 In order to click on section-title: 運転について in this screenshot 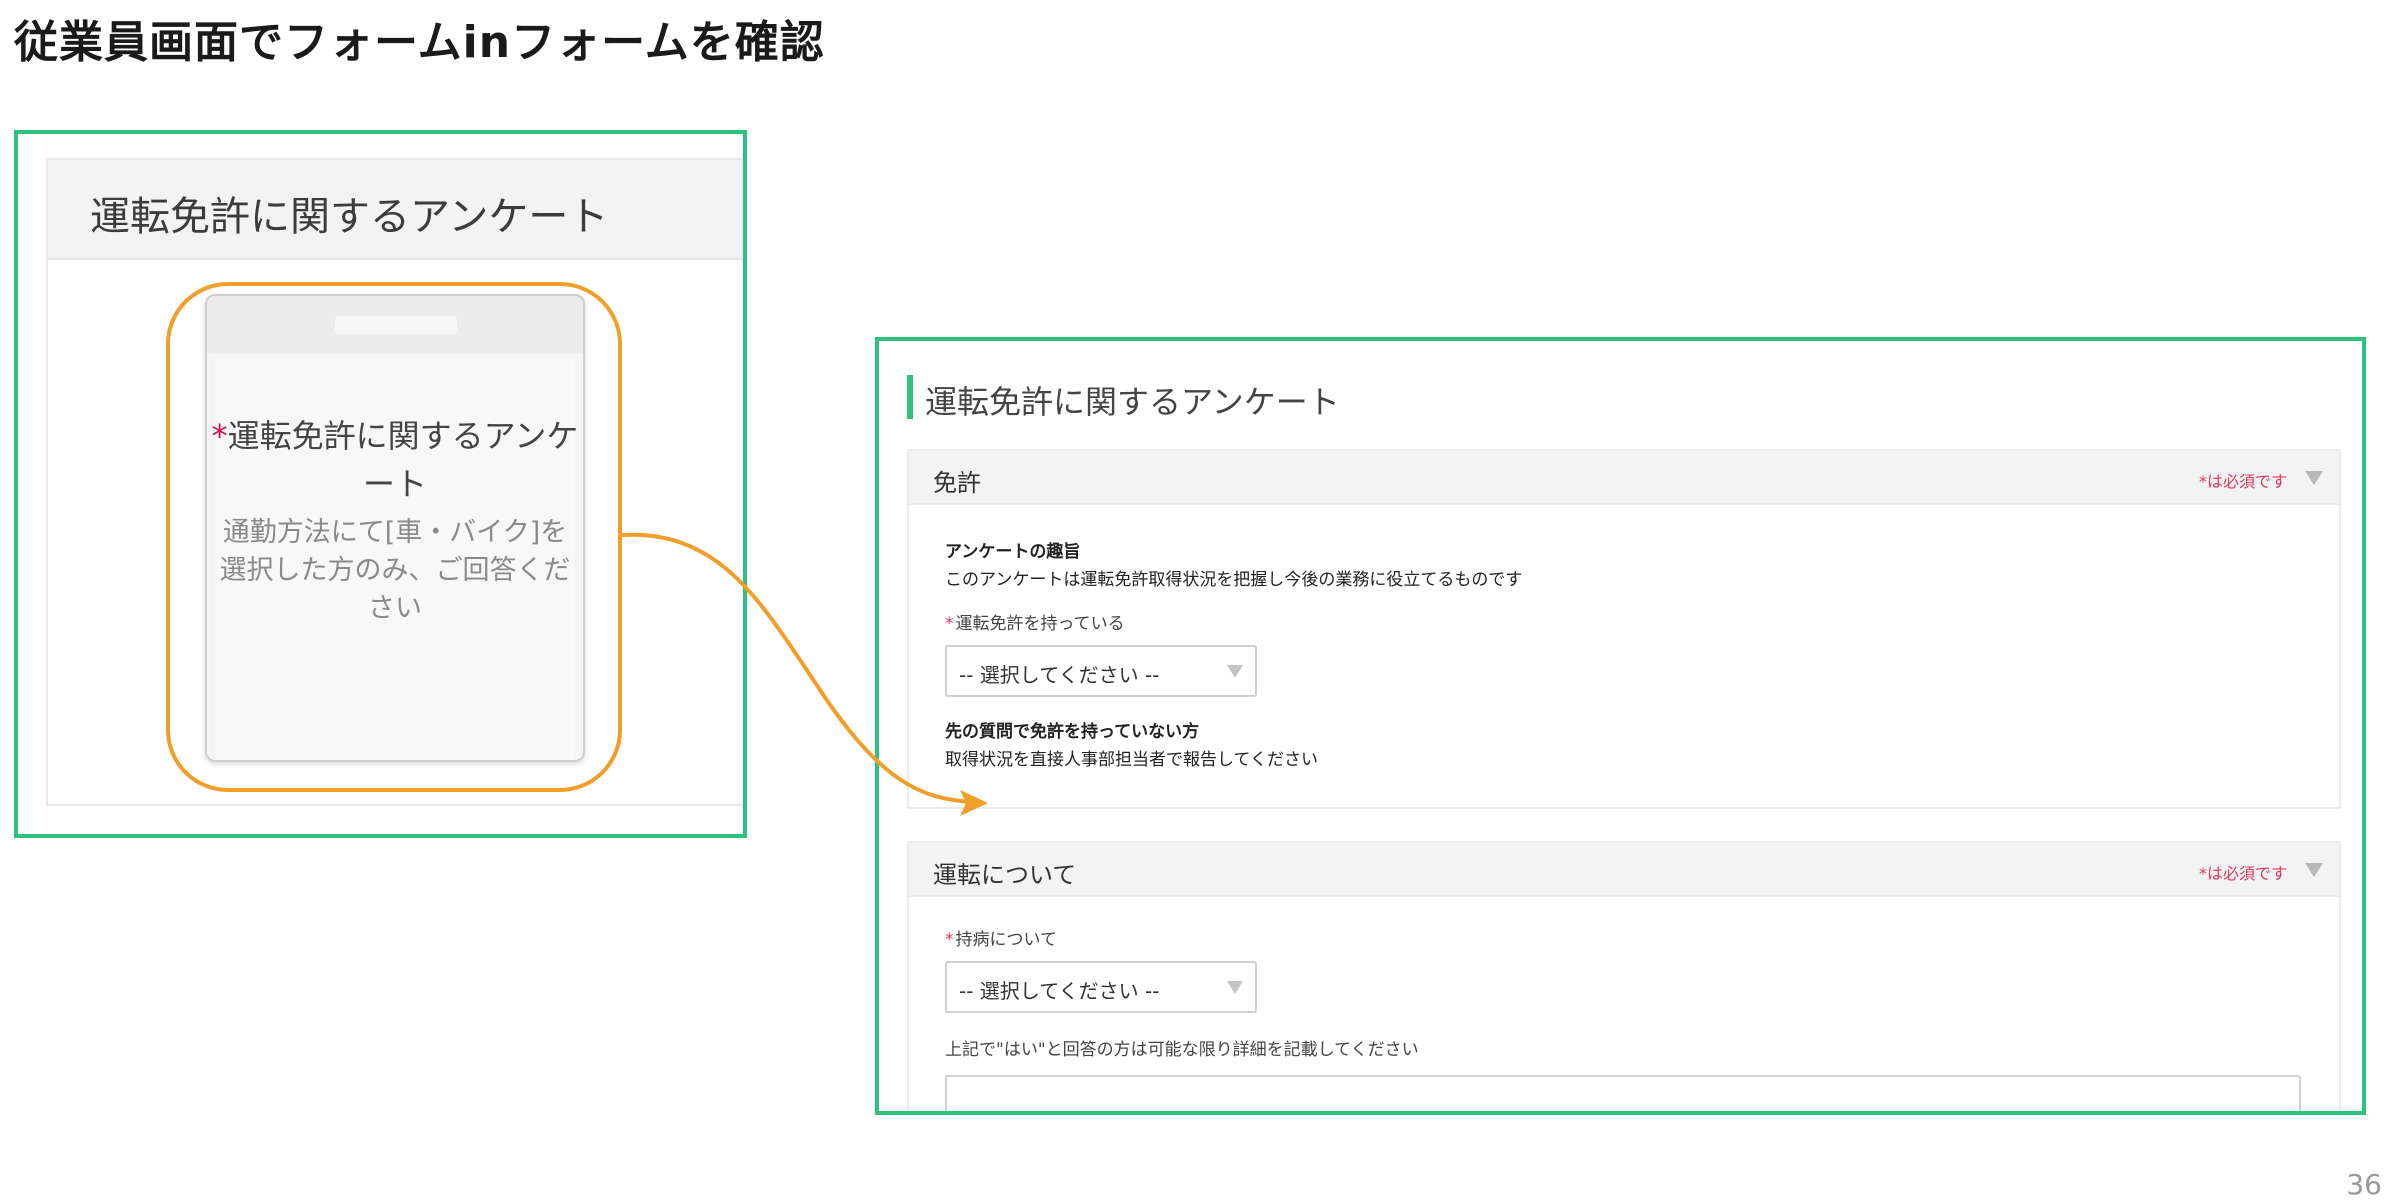, I will do `click(1005, 875)`.